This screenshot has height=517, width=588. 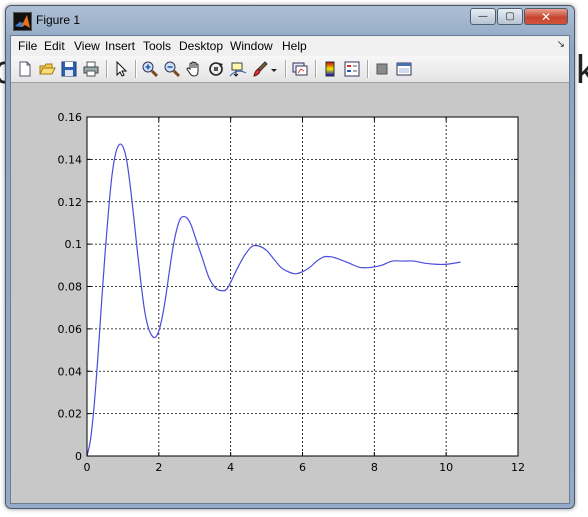 I want to click on x-tick-label: 4, so click(x=230, y=467).